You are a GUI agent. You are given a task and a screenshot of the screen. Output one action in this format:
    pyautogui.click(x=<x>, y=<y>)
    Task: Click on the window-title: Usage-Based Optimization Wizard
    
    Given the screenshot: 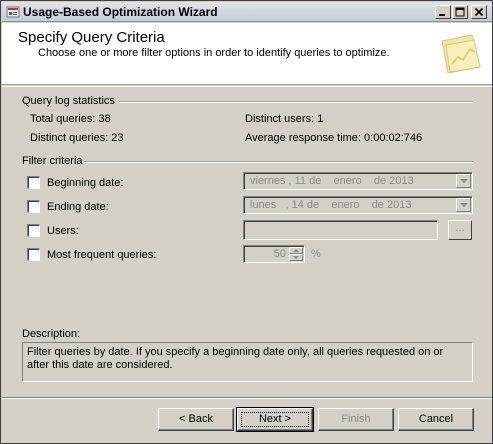 What is the action you would take?
    pyautogui.click(x=120, y=12)
    